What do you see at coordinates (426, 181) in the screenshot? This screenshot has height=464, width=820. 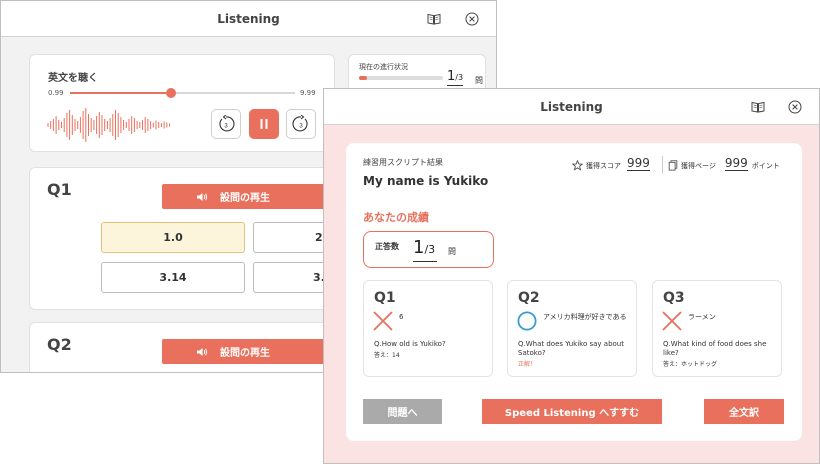 I see `song-title: My name is Yukiko` at bounding box center [426, 181].